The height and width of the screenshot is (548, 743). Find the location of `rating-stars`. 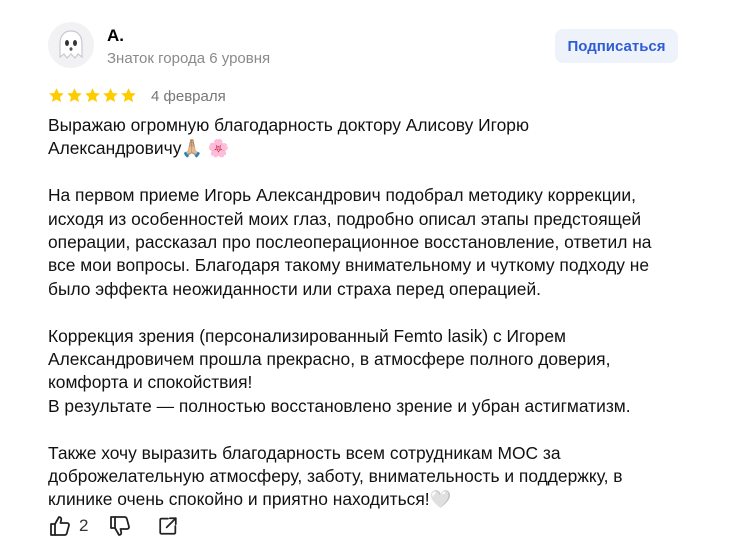

rating-stars is located at coordinates (92, 95).